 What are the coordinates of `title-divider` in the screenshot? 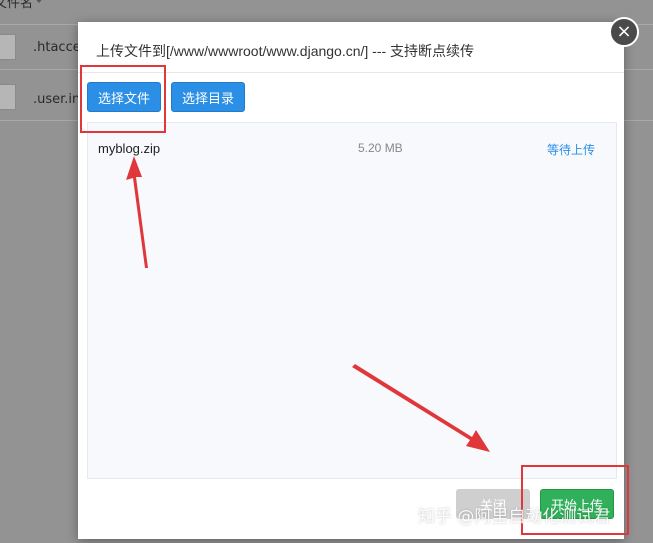 It's located at (351, 72).